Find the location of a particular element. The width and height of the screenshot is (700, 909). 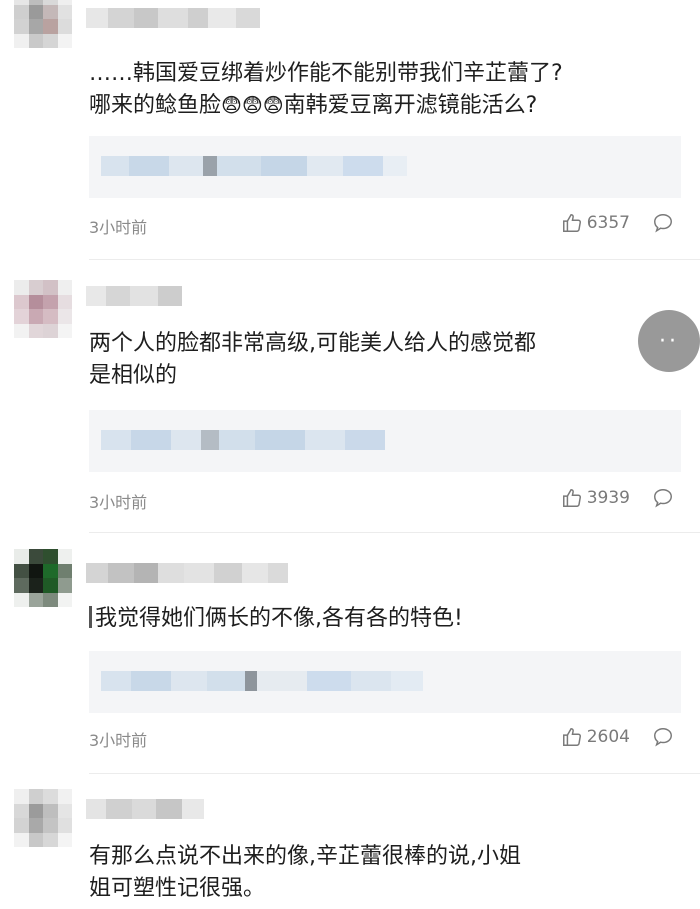

like-button: 6357 is located at coordinates (595, 223).